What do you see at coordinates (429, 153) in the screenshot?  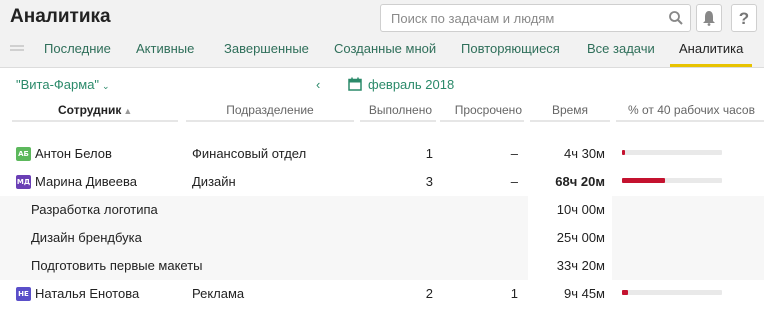 I see `done-count: 1` at bounding box center [429, 153].